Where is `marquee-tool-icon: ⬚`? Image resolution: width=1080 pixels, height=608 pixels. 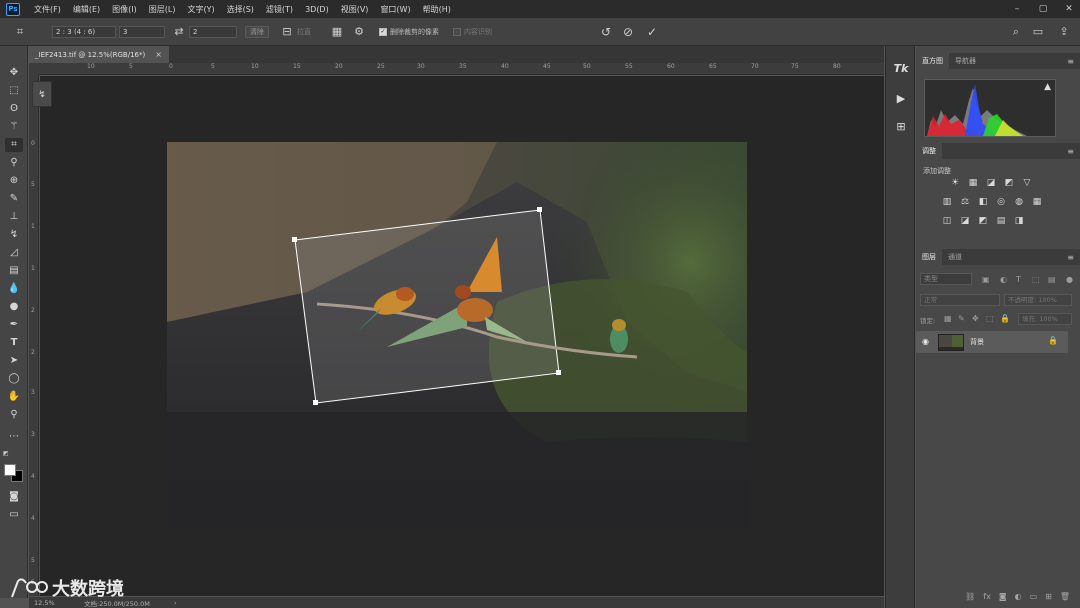
marquee-tool-icon: ⬚ is located at coordinates (14, 91).